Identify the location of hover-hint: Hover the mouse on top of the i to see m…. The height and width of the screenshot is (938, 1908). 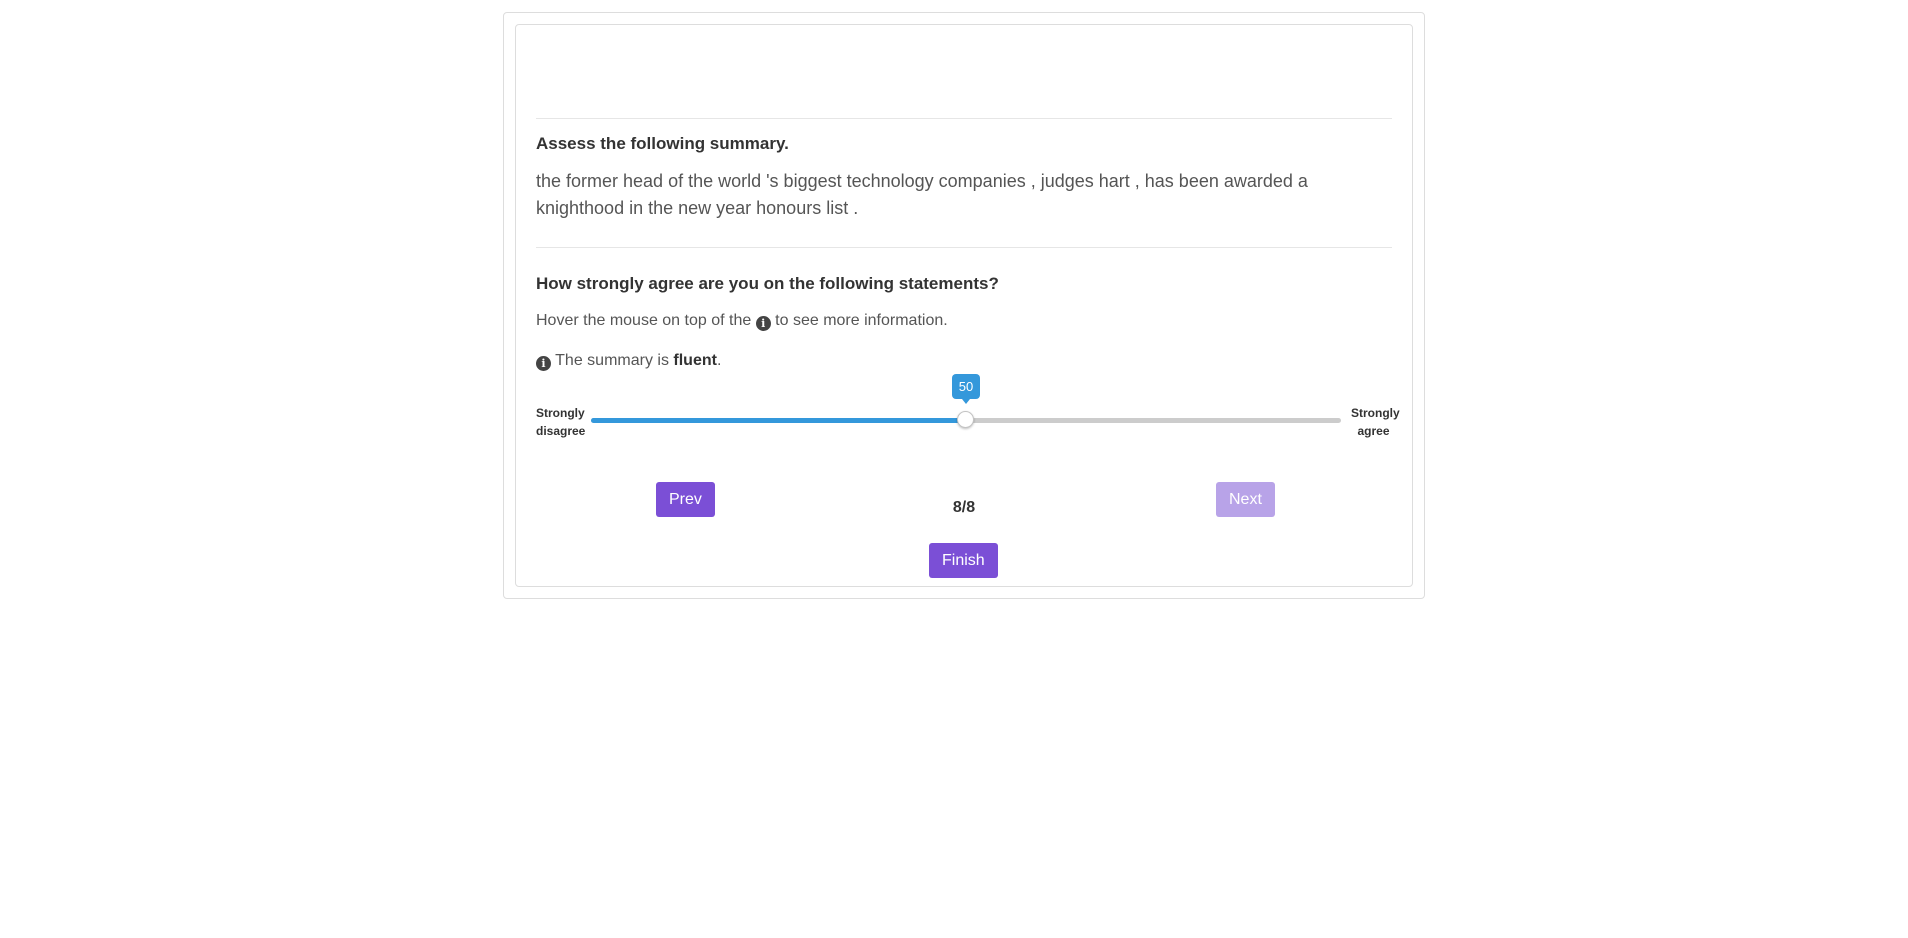
(742, 321).